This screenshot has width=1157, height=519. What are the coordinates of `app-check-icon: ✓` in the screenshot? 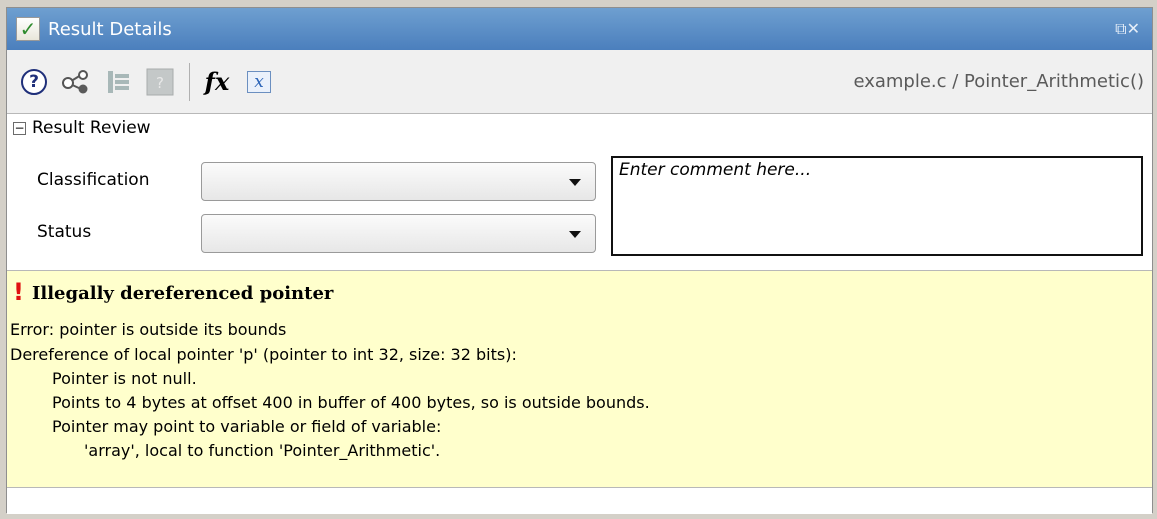 It's located at (28, 29).